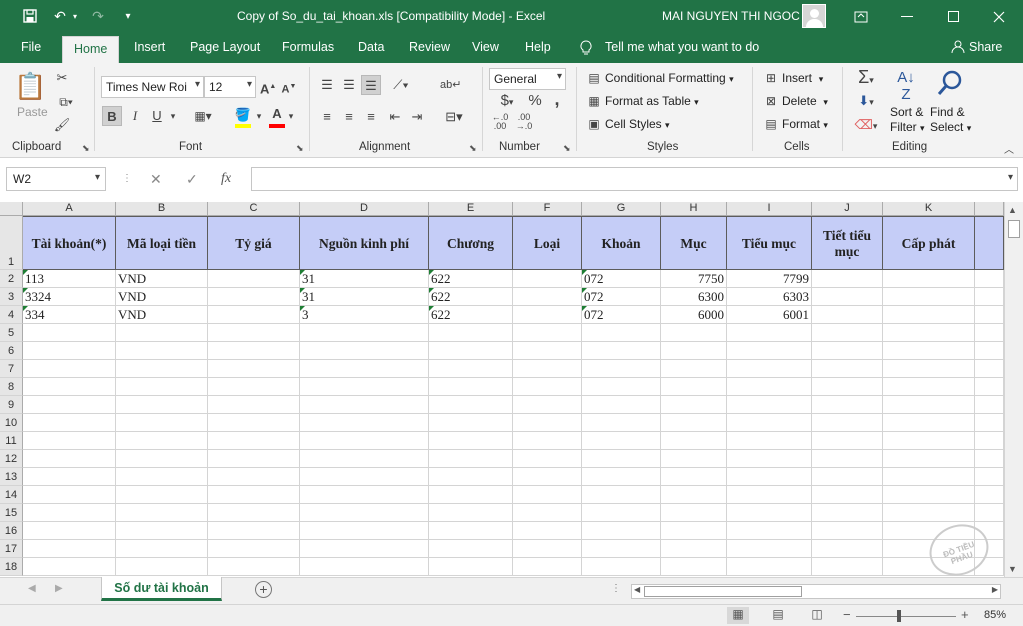 This screenshot has width=1023, height=626. What do you see at coordinates (327, 85) in the screenshot?
I see `top-align-icon: ☰` at bounding box center [327, 85].